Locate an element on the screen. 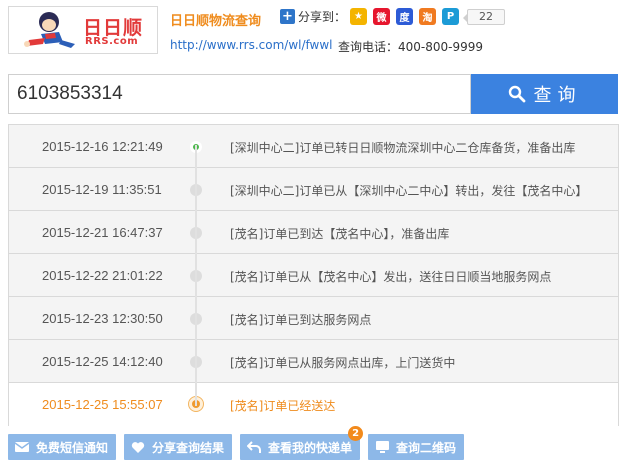 This screenshot has width=619, height=465. share-label: 分享到： is located at coordinates (322, 17).